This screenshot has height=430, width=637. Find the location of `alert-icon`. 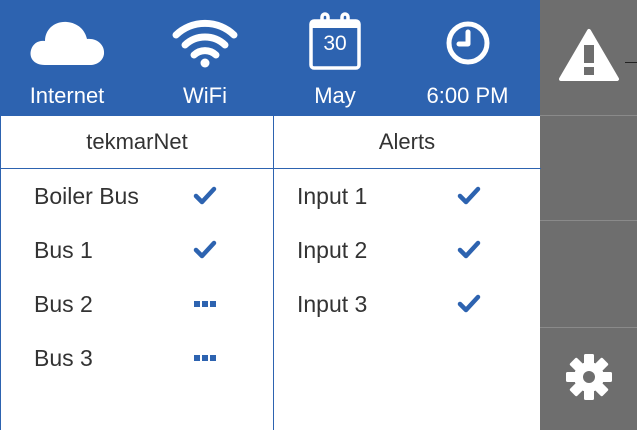

alert-icon is located at coordinates (589, 57).